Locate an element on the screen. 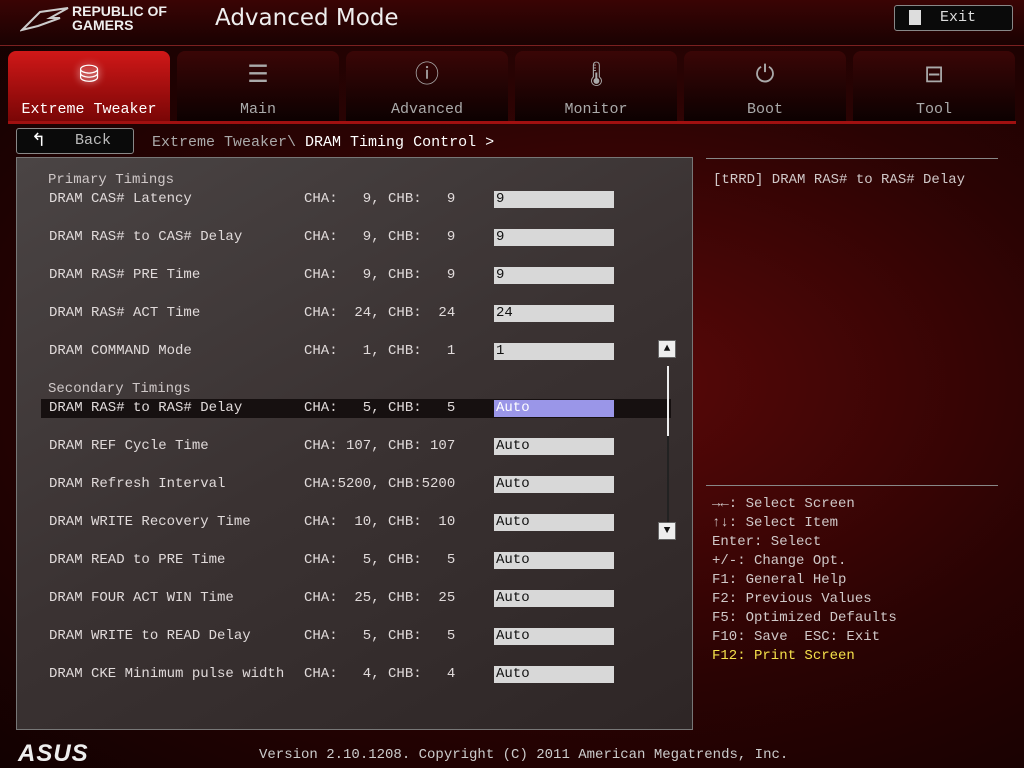  scrollbar-thumb is located at coordinates (668, 401).